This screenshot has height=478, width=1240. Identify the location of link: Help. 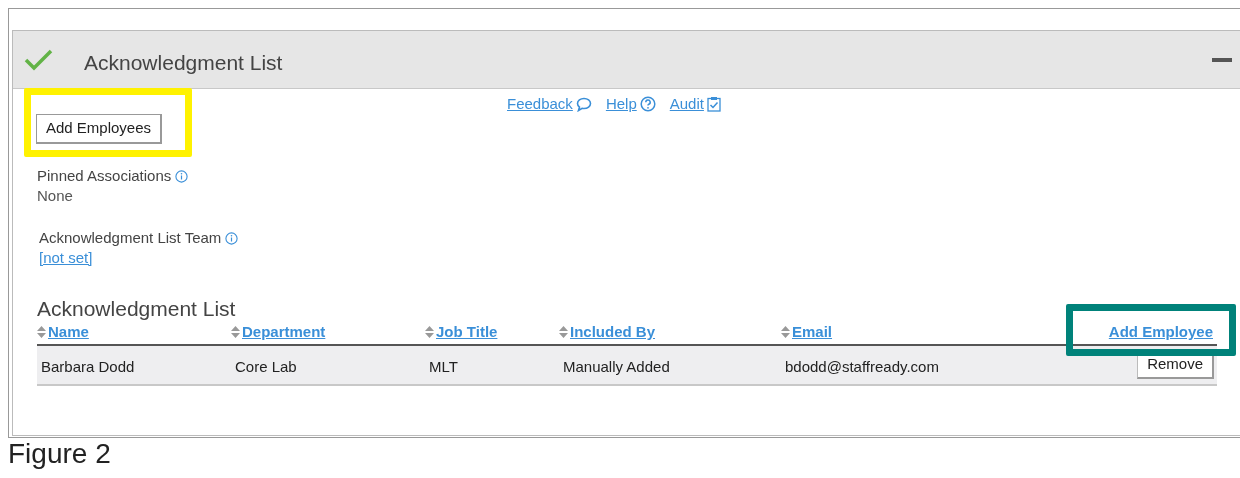
(621, 104).